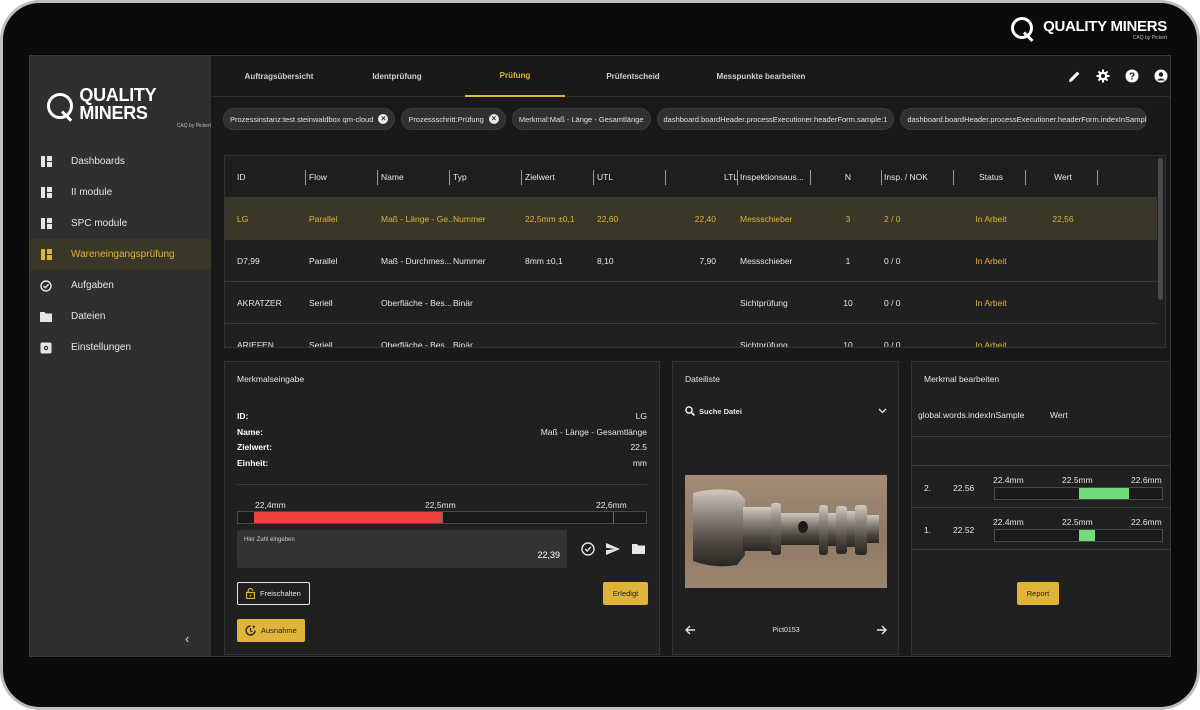 The height and width of the screenshot is (710, 1200). What do you see at coordinates (991, 177) in the screenshot?
I see `column-header: Status` at bounding box center [991, 177].